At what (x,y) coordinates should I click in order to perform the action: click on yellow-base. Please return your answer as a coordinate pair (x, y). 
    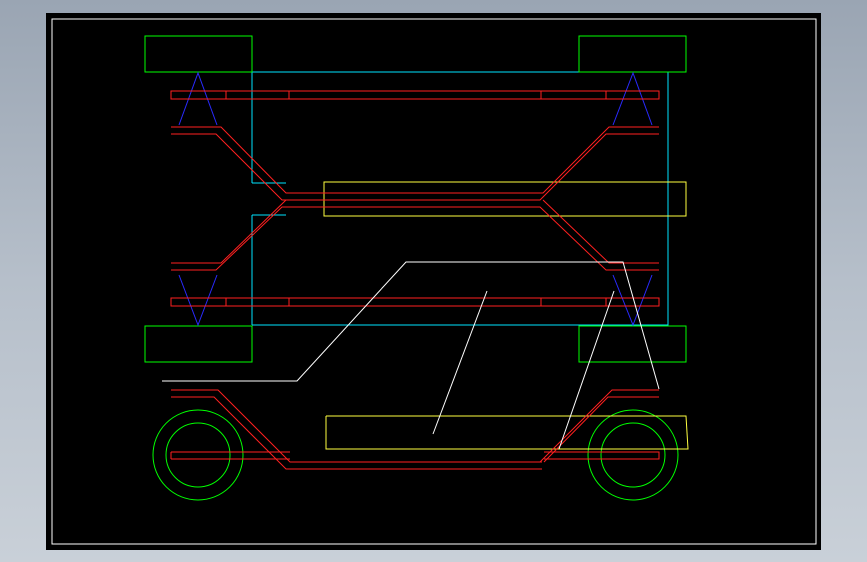
    Looking at the image, I should click on (507, 432).